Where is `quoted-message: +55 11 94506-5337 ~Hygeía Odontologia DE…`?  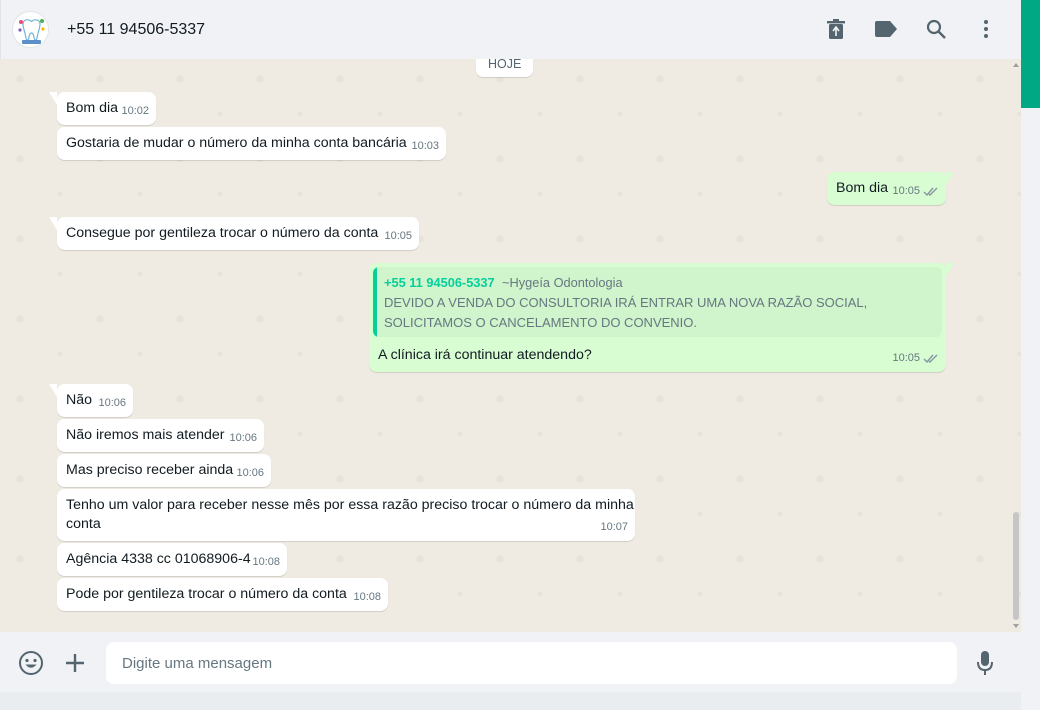 quoted-message: +55 11 94506-5337 ~Hygeía Odontologia DE… is located at coordinates (657, 302).